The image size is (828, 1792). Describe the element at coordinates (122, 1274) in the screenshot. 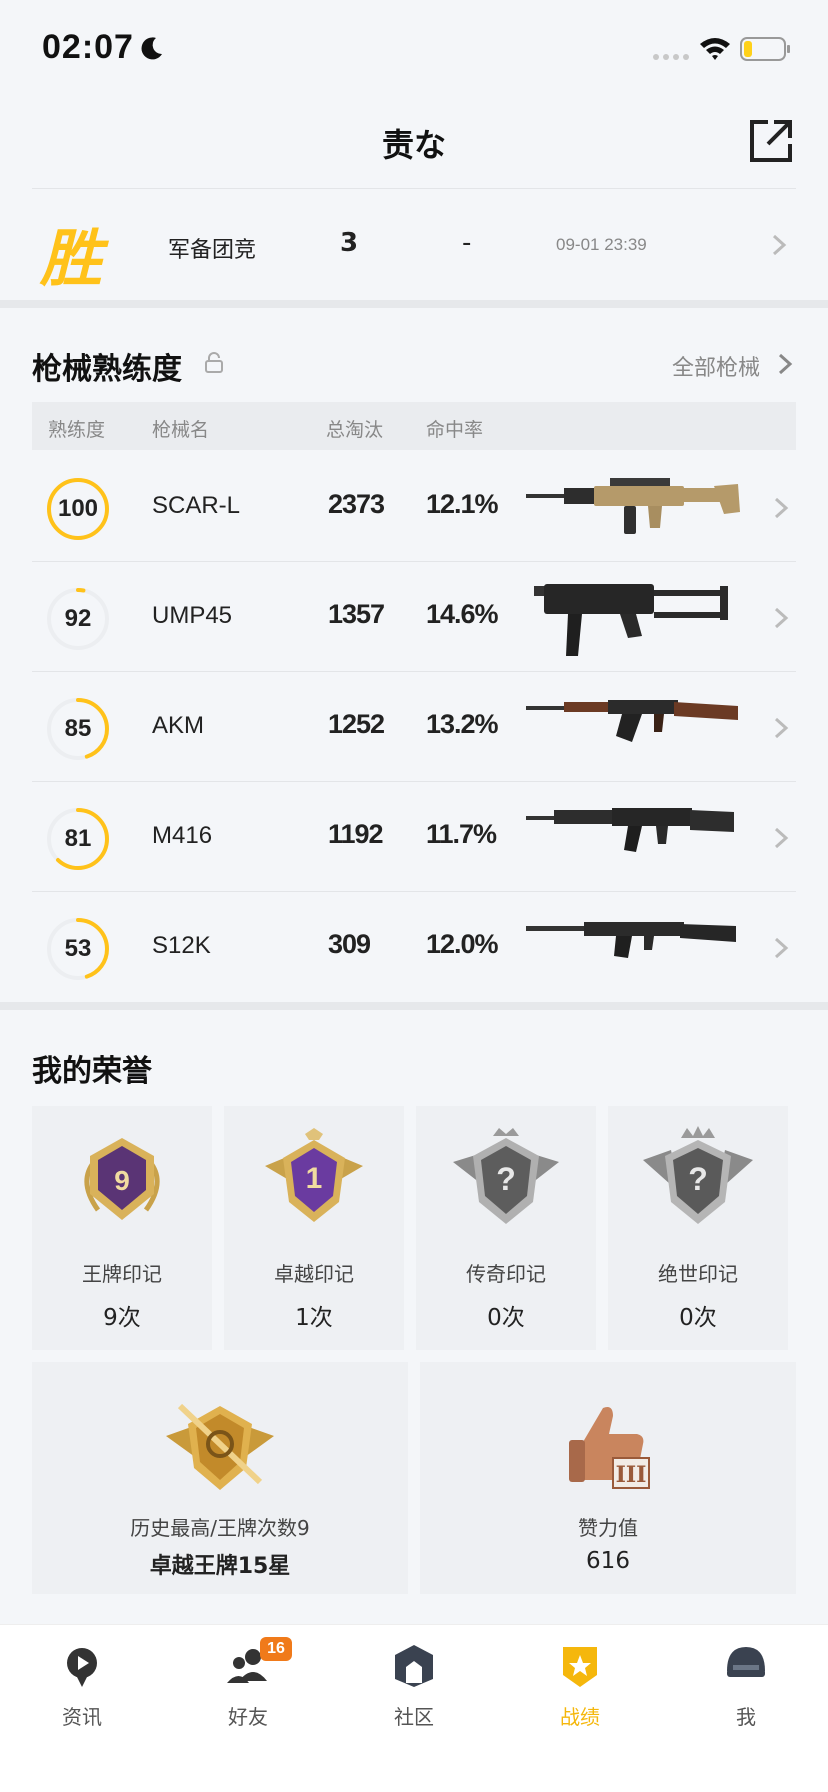

I see `honor-label: 王牌印记` at that location.